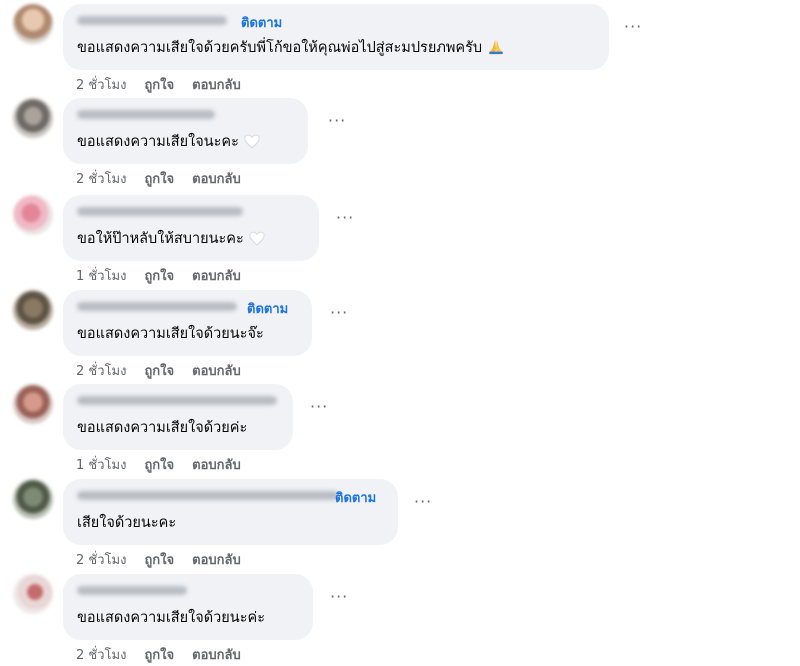  Describe the element at coordinates (230, 512) in the screenshot. I see `comment-bubble: ติดตาม เสียใจด้วยนะคะ` at that location.